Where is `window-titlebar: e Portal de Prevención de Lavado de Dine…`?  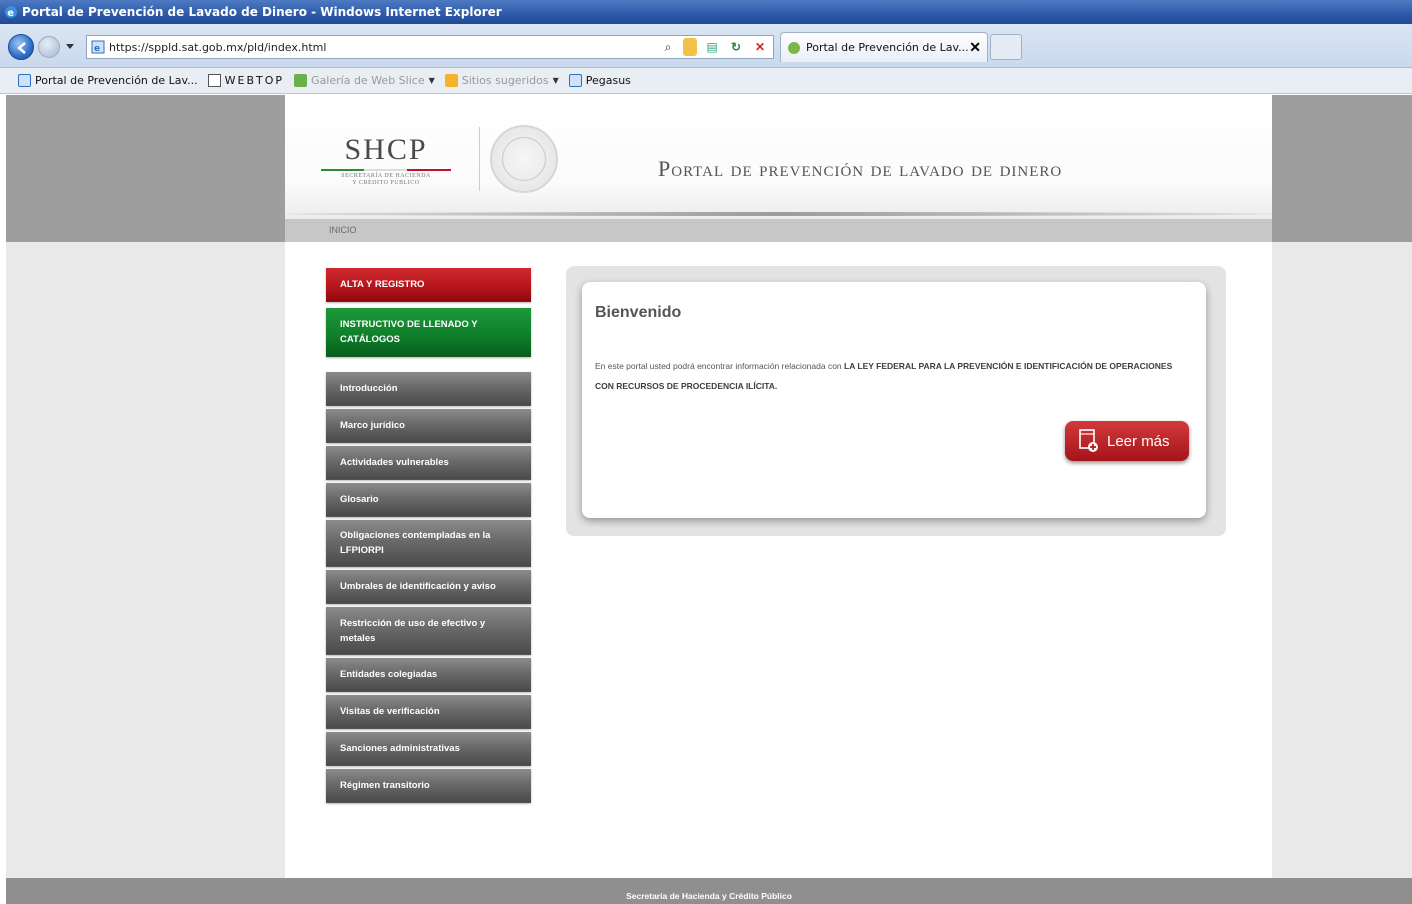
window-titlebar: e Portal de Prevención de Lavado de Dine… is located at coordinates (706, 12).